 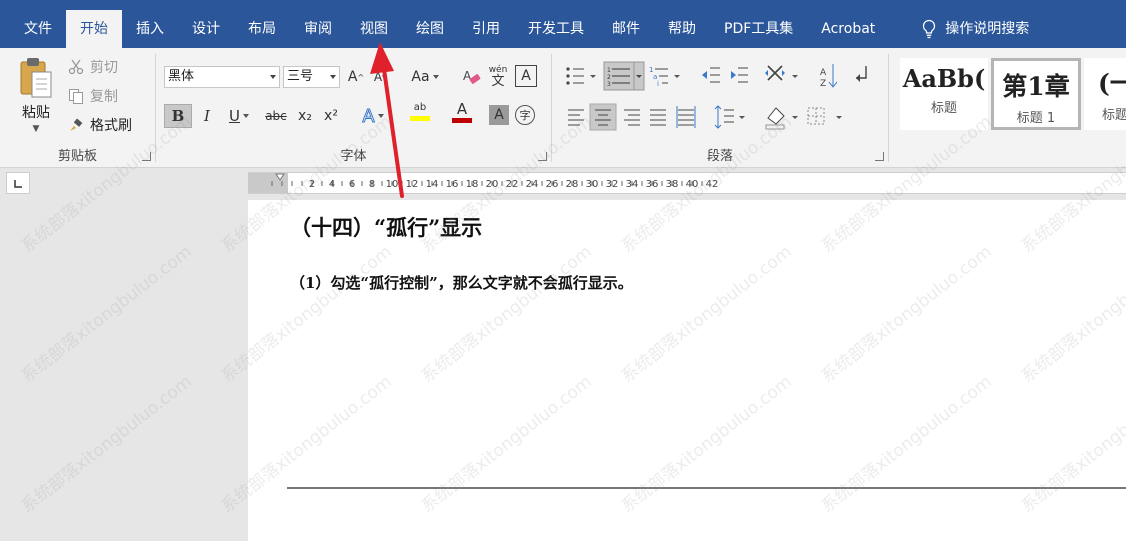 I want to click on distributed-icon, so click(x=686, y=117).